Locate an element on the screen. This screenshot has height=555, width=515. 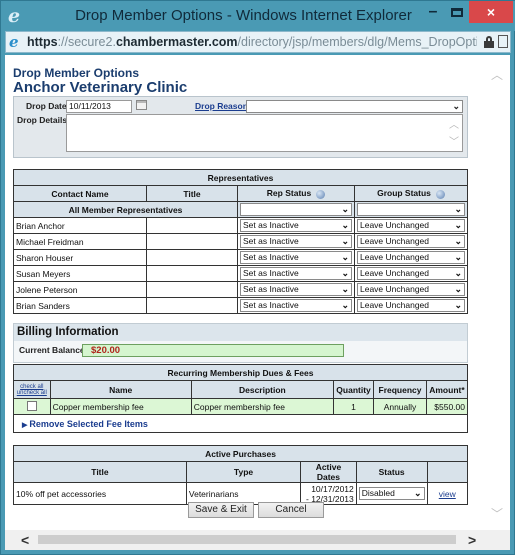
scroll-left-icon: < is located at coordinates (25, 540).